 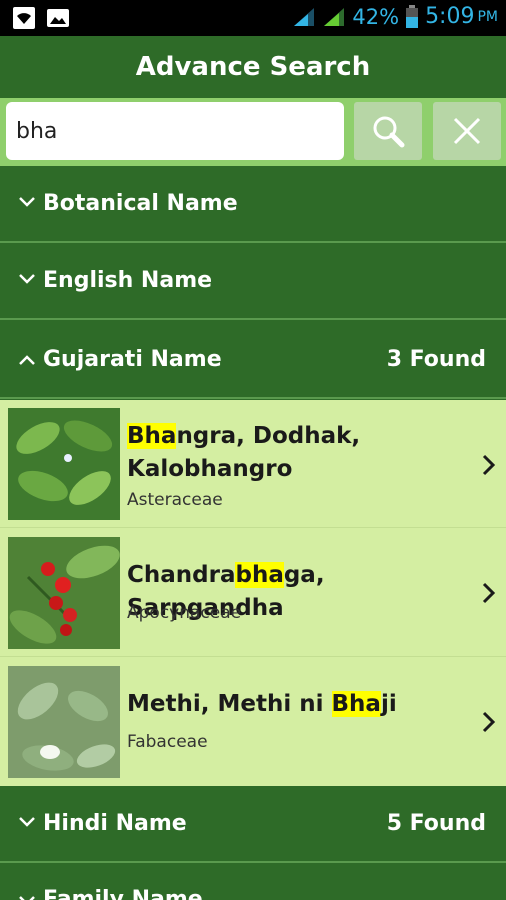 I want to click on chevron-up-icon, so click(x=27, y=360).